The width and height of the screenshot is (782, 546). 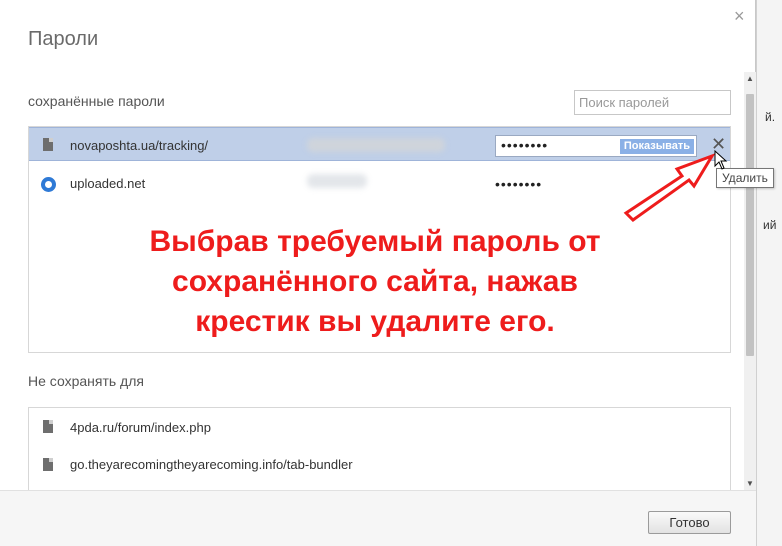 I want to click on background-text: й., so click(x=770, y=117).